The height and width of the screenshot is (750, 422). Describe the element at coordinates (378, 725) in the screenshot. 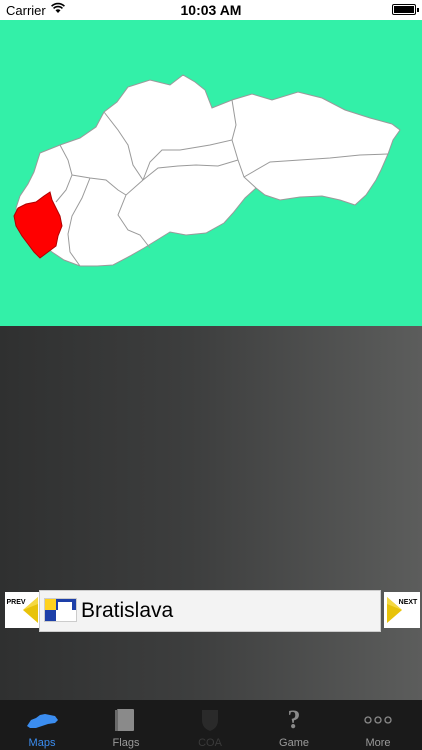

I see `tab-more: More` at that location.